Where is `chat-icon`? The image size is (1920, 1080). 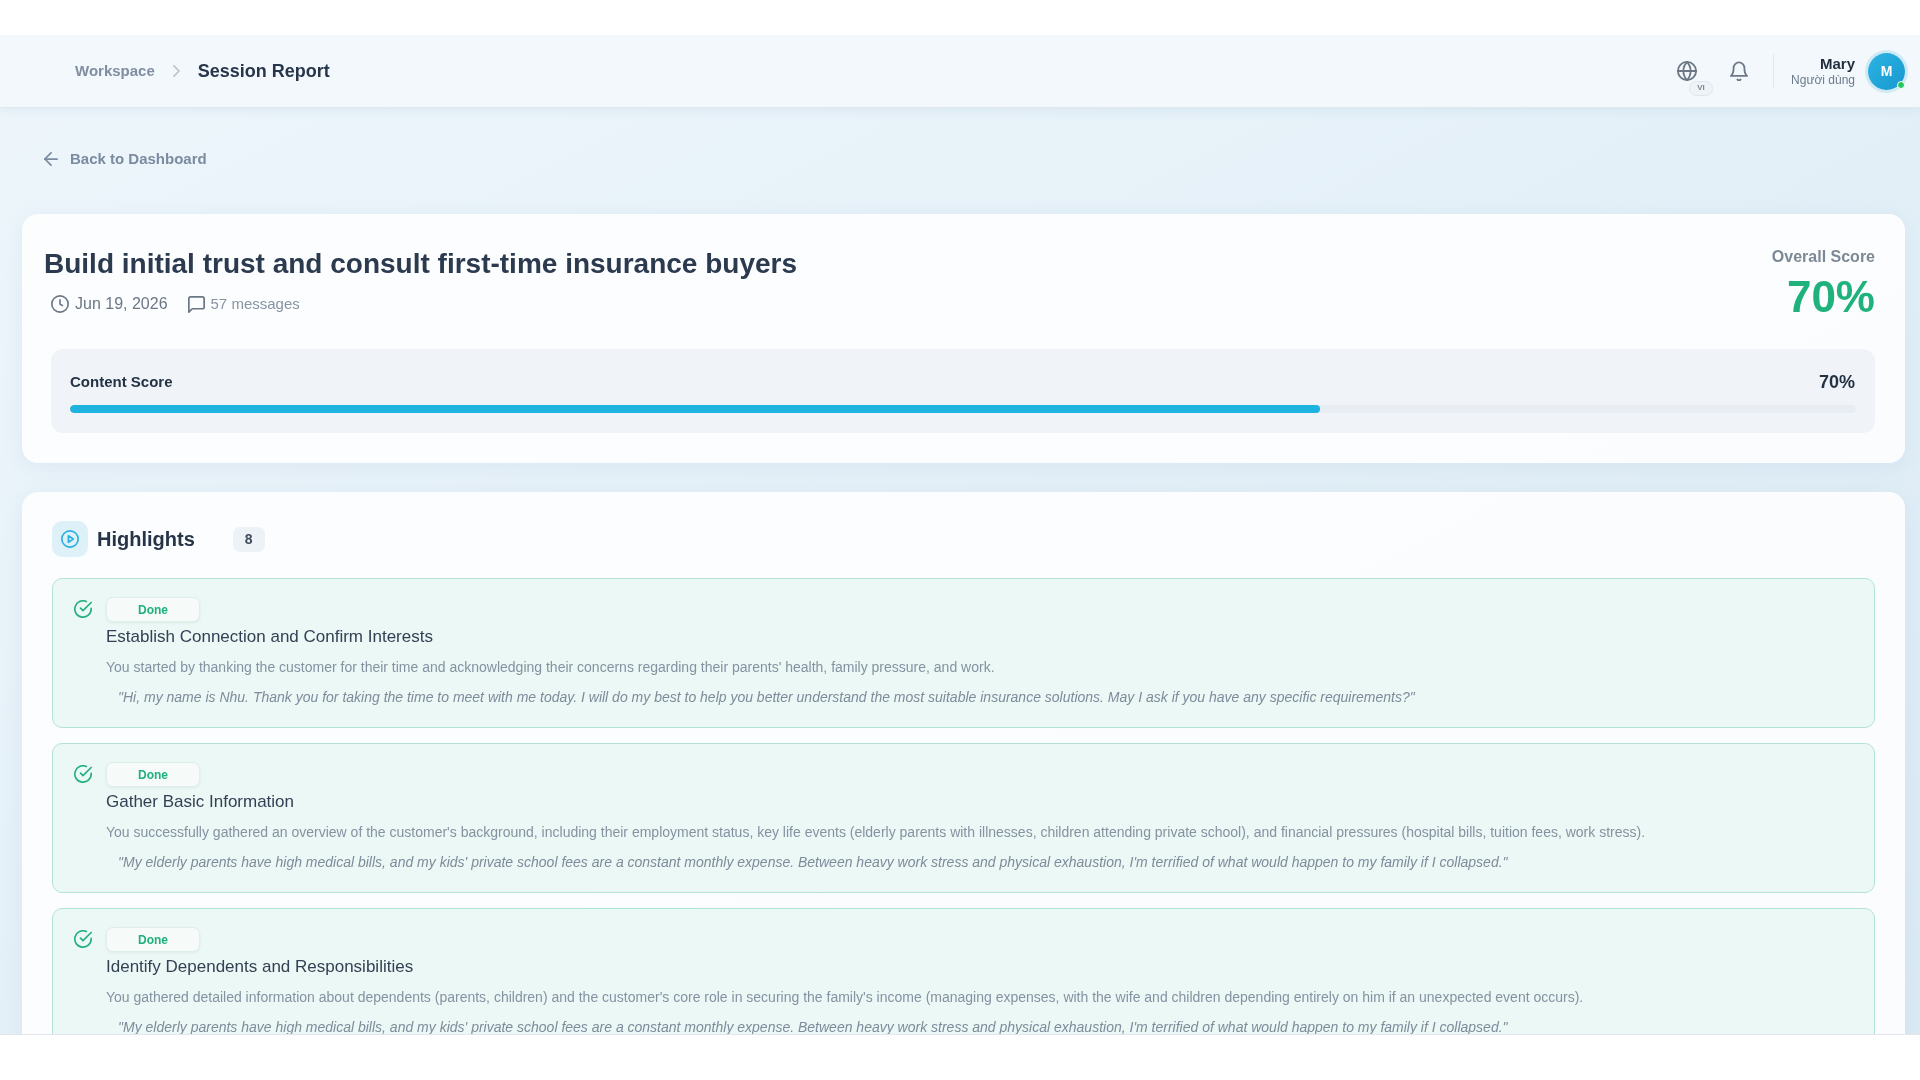 chat-icon is located at coordinates (196, 304).